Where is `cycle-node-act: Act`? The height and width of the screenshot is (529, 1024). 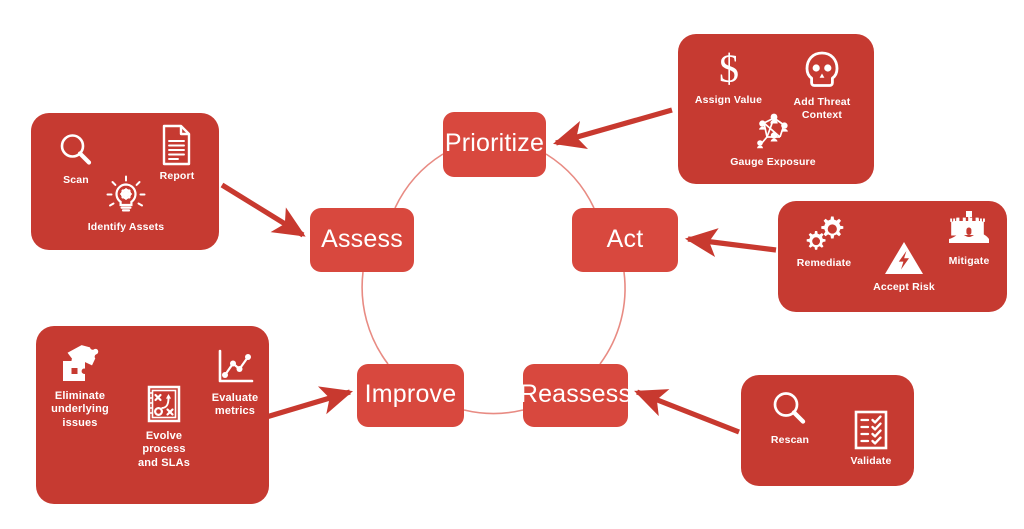 cycle-node-act: Act is located at coordinates (625, 240).